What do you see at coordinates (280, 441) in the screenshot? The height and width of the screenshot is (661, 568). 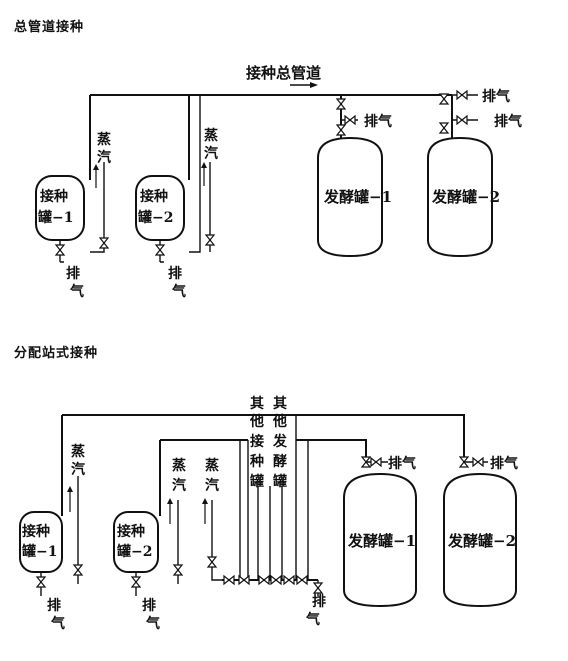 I see `other-ferm-2: 发` at bounding box center [280, 441].